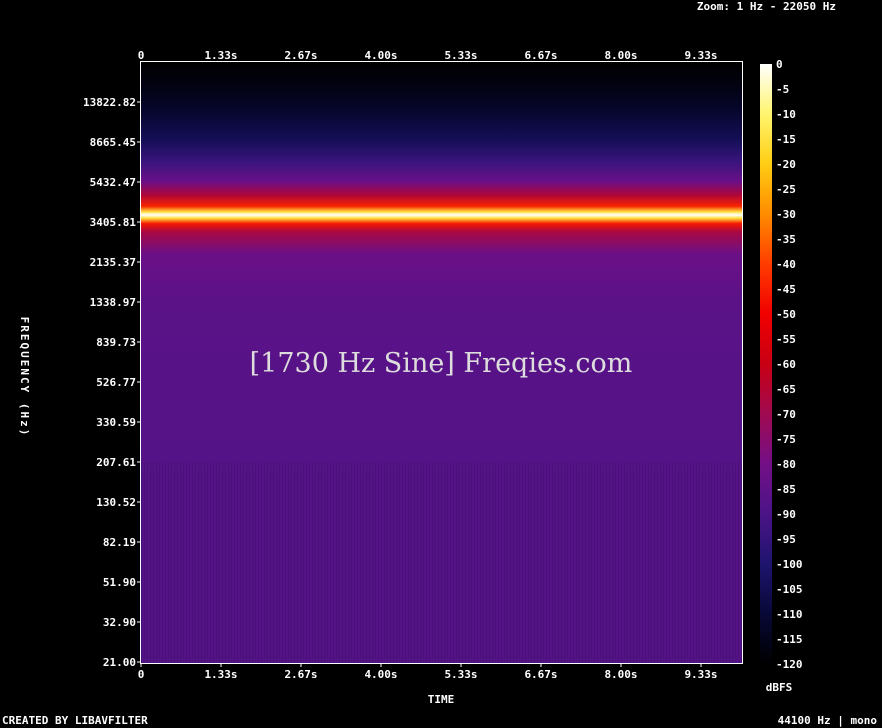 The height and width of the screenshot is (728, 882). What do you see at coordinates (113, 142) in the screenshot?
I see `y-tick-label: 8665.45` at bounding box center [113, 142].